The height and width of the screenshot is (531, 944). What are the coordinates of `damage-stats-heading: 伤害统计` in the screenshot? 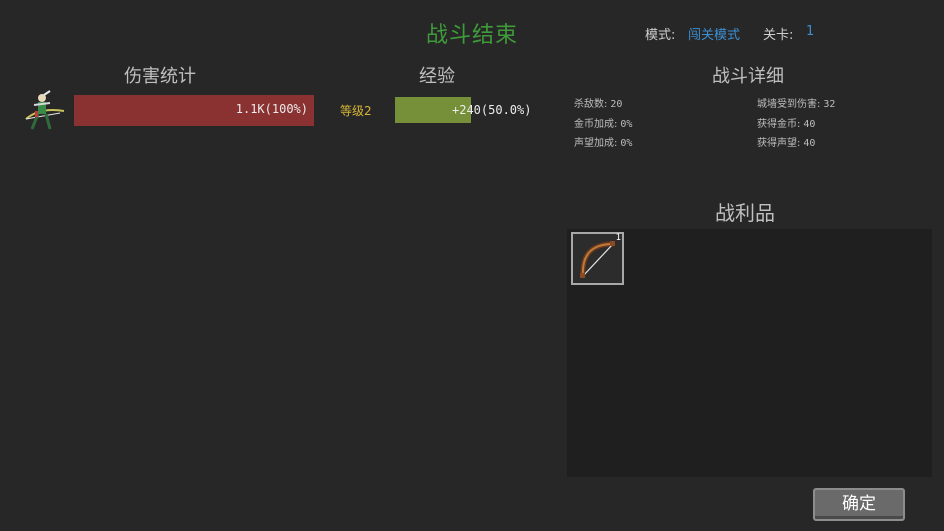 It's located at (160, 76).